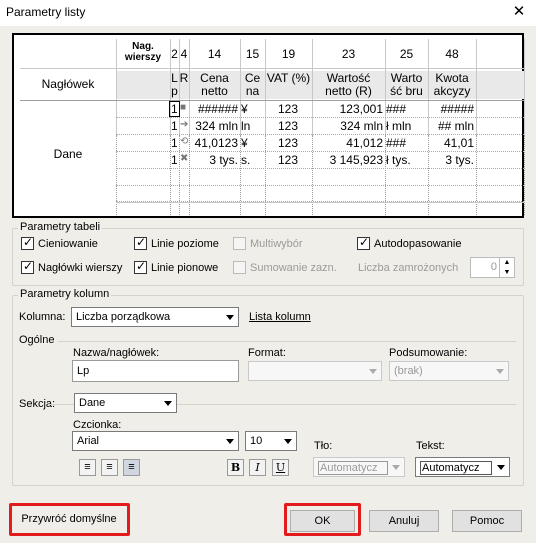  Describe the element at coordinates (27, 242) in the screenshot. I see `shading-checkbox` at that location.